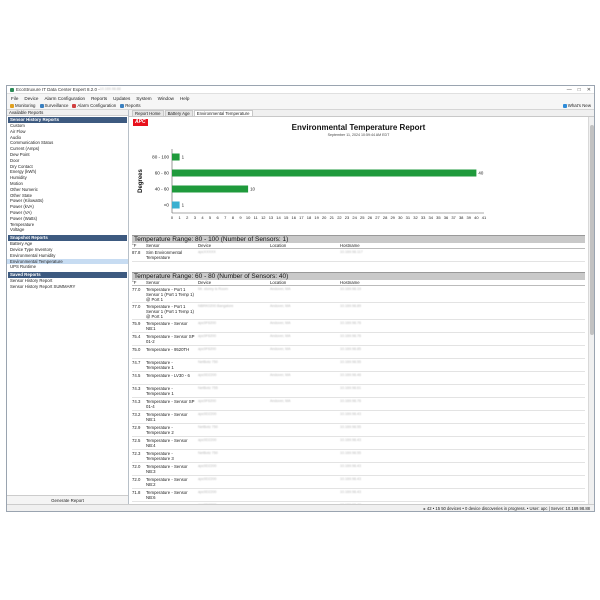  Describe the element at coordinates (136, 336) in the screenshot. I see `temp-cell: 75.4` at that location.